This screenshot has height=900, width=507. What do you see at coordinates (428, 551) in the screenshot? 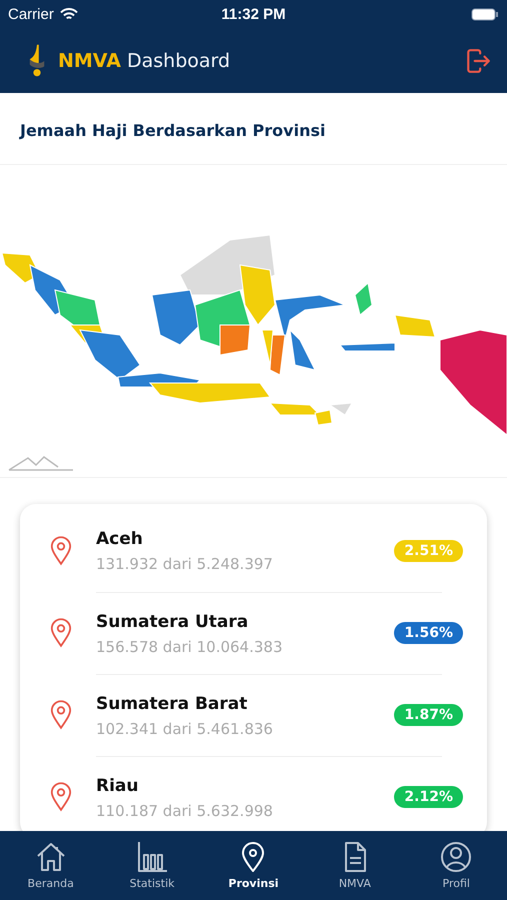
I see `percent-badge: 2.51%` at bounding box center [428, 551].